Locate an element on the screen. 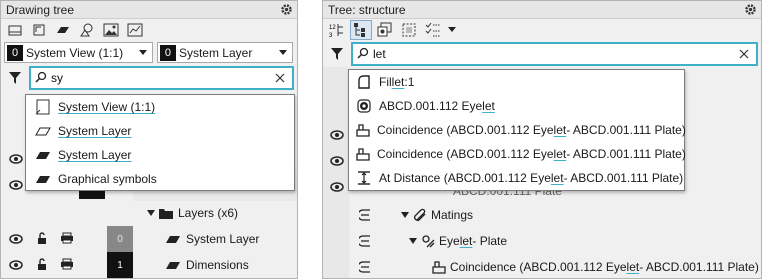 The height and width of the screenshot is (279, 762). suggestion-label: System View (1:1) is located at coordinates (107, 107).